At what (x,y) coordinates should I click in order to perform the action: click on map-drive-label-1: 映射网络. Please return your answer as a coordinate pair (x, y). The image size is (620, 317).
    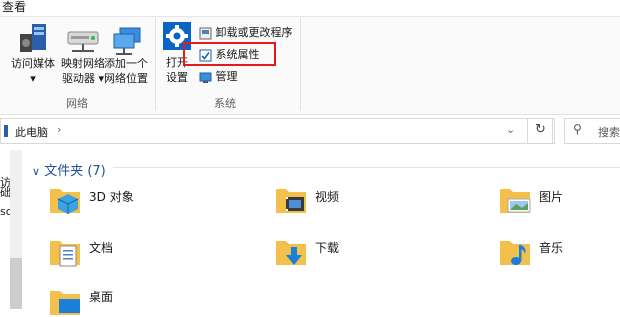
    Looking at the image, I should click on (83, 63).